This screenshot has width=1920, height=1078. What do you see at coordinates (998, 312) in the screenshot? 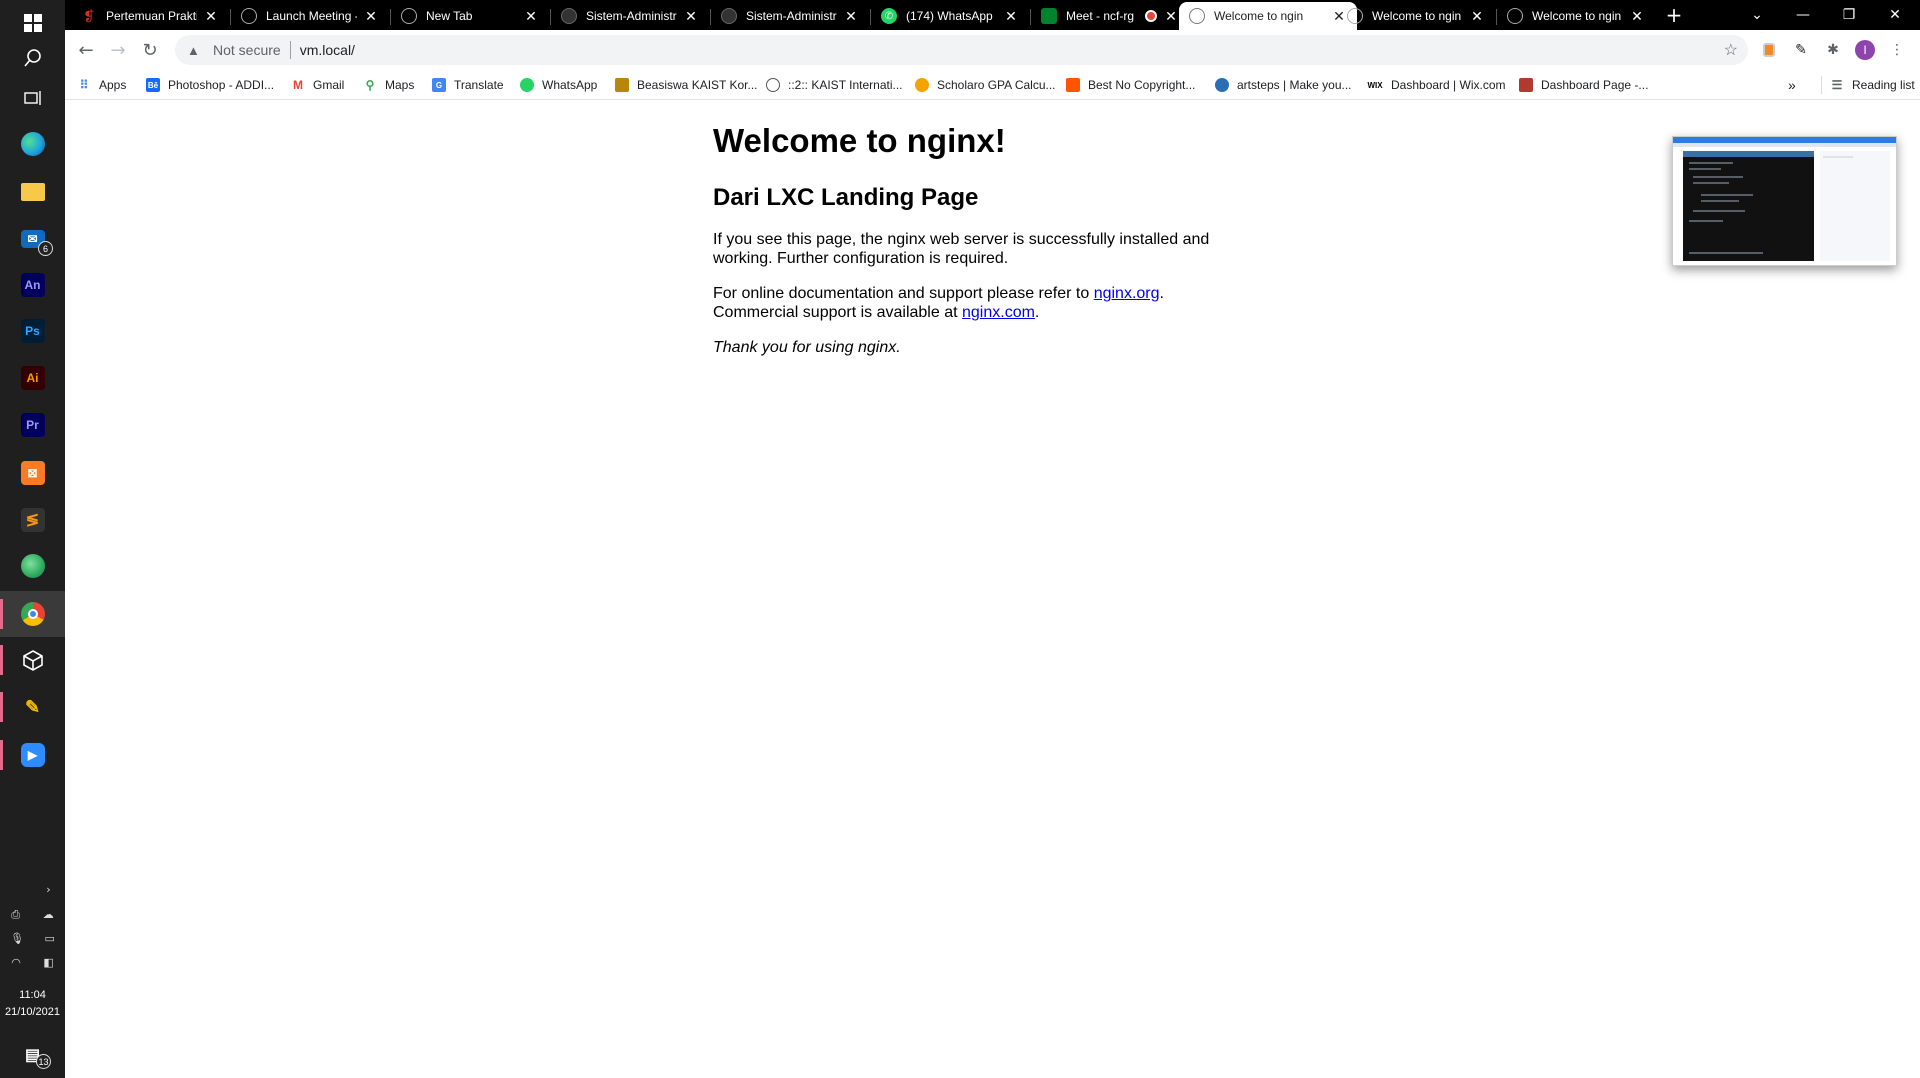
I see `nginx-com-link: nginx.com` at bounding box center [998, 312].